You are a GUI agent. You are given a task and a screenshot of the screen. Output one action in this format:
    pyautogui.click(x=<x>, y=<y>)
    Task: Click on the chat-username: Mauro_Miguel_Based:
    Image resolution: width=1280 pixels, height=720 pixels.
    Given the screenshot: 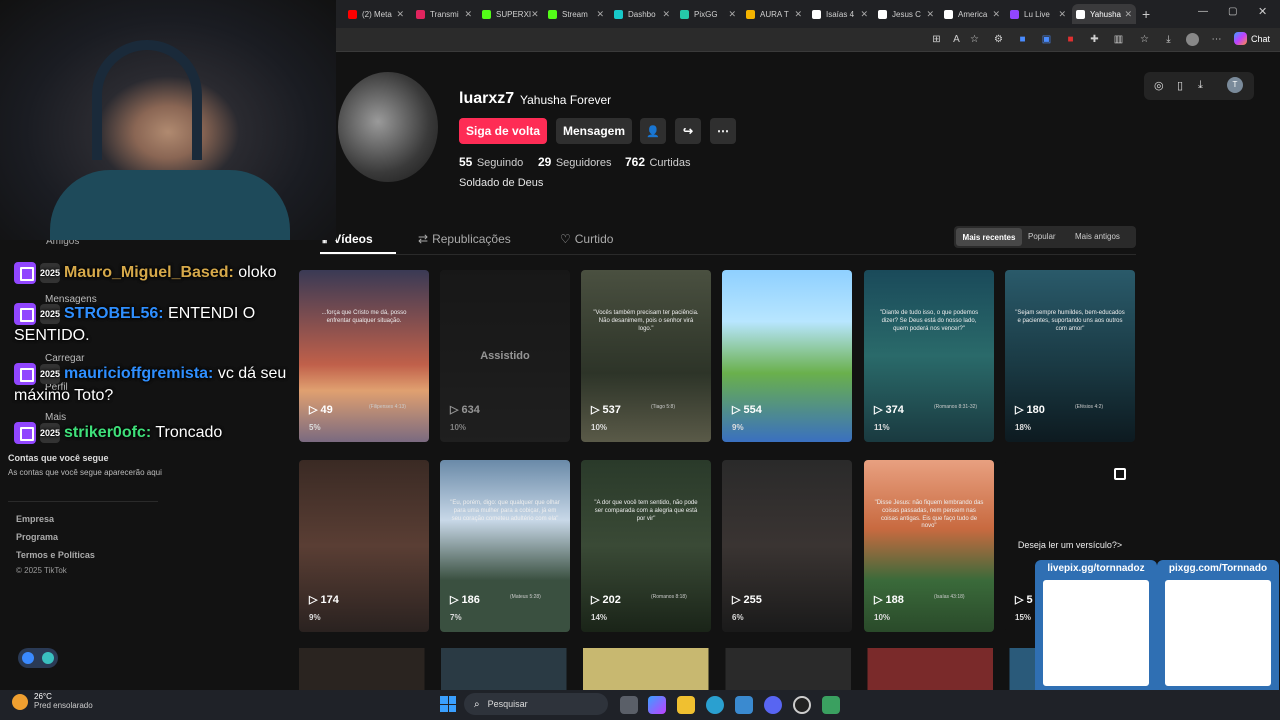 What is the action you would take?
    pyautogui.click(x=149, y=273)
    